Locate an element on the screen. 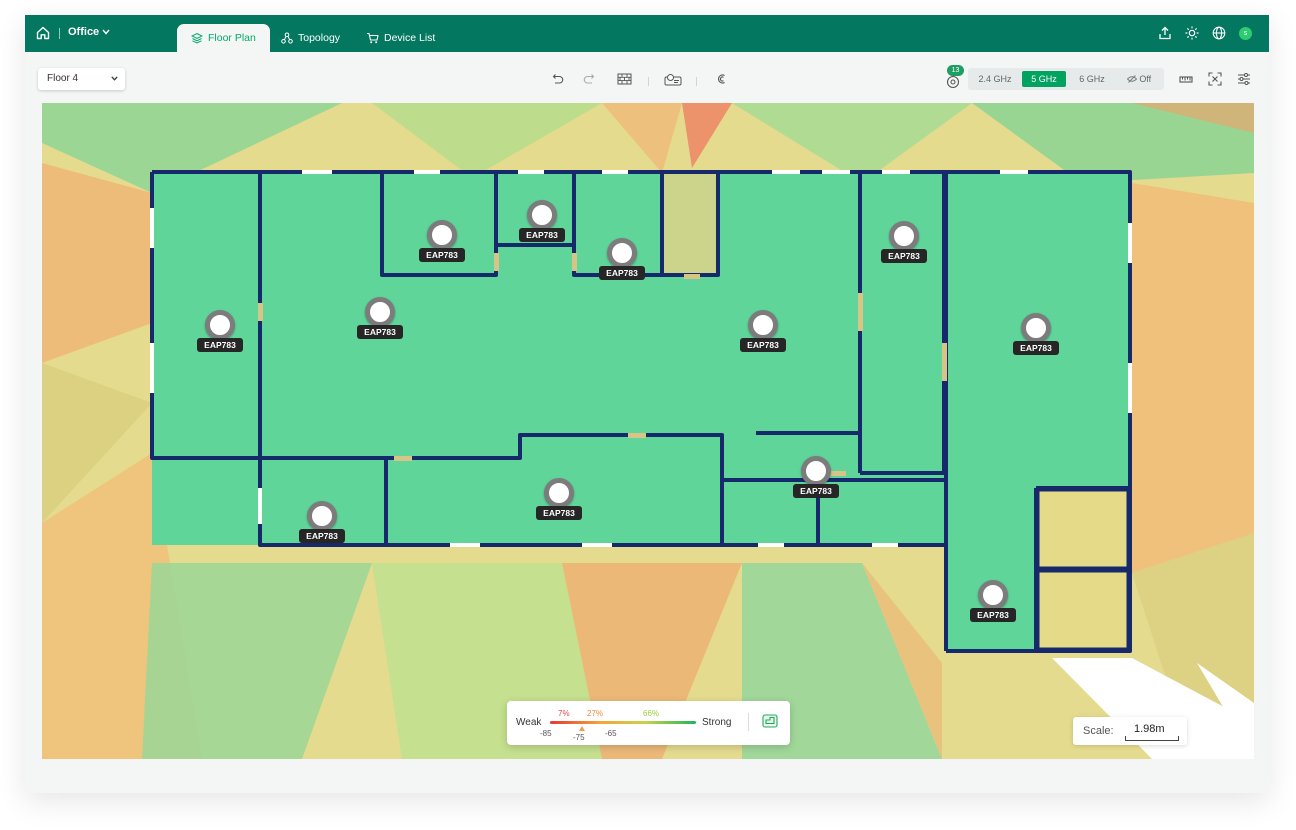 The height and width of the screenshot is (830, 1296). band-2-4ghz: 2.4 GHz is located at coordinates (995, 79).